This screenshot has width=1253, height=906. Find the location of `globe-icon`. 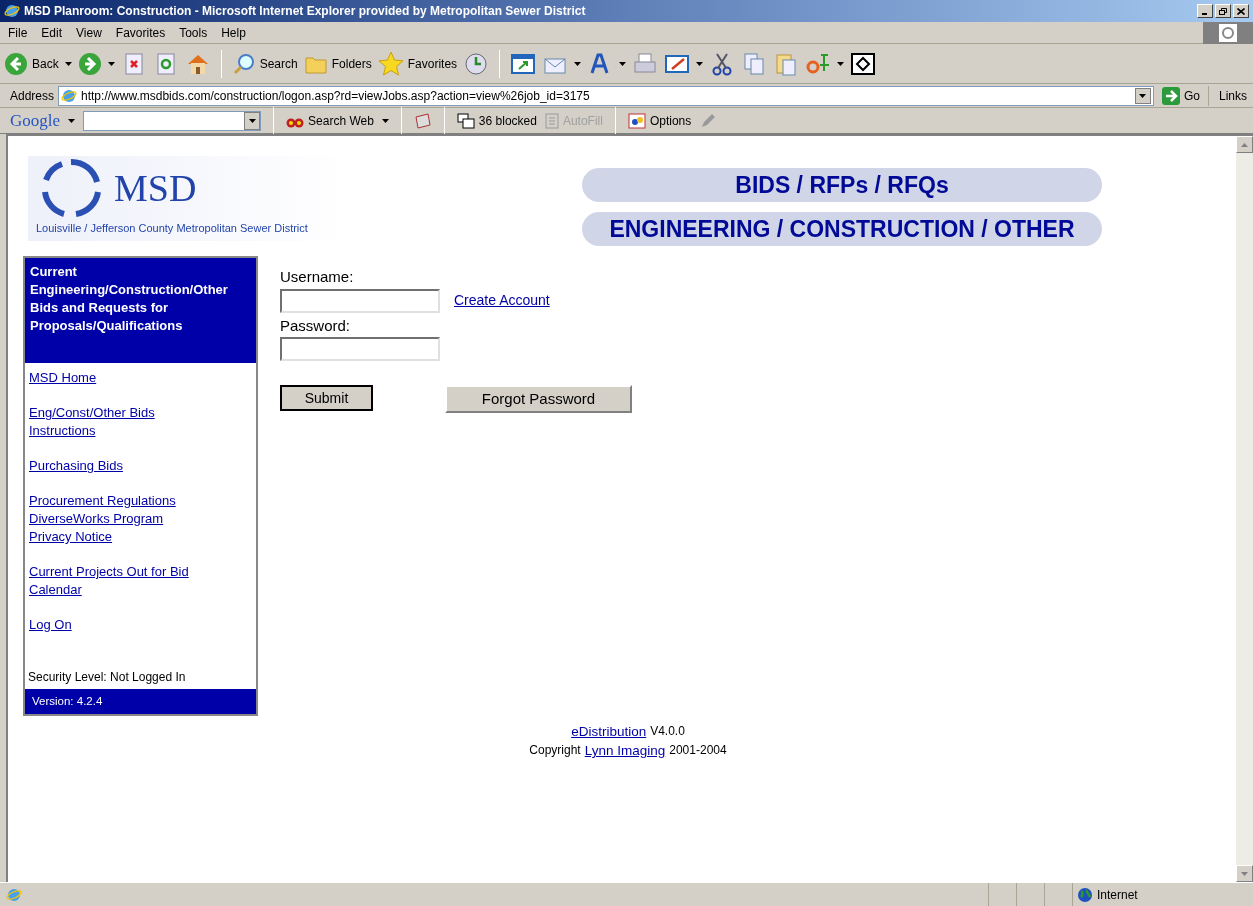

globe-icon is located at coordinates (1085, 894).